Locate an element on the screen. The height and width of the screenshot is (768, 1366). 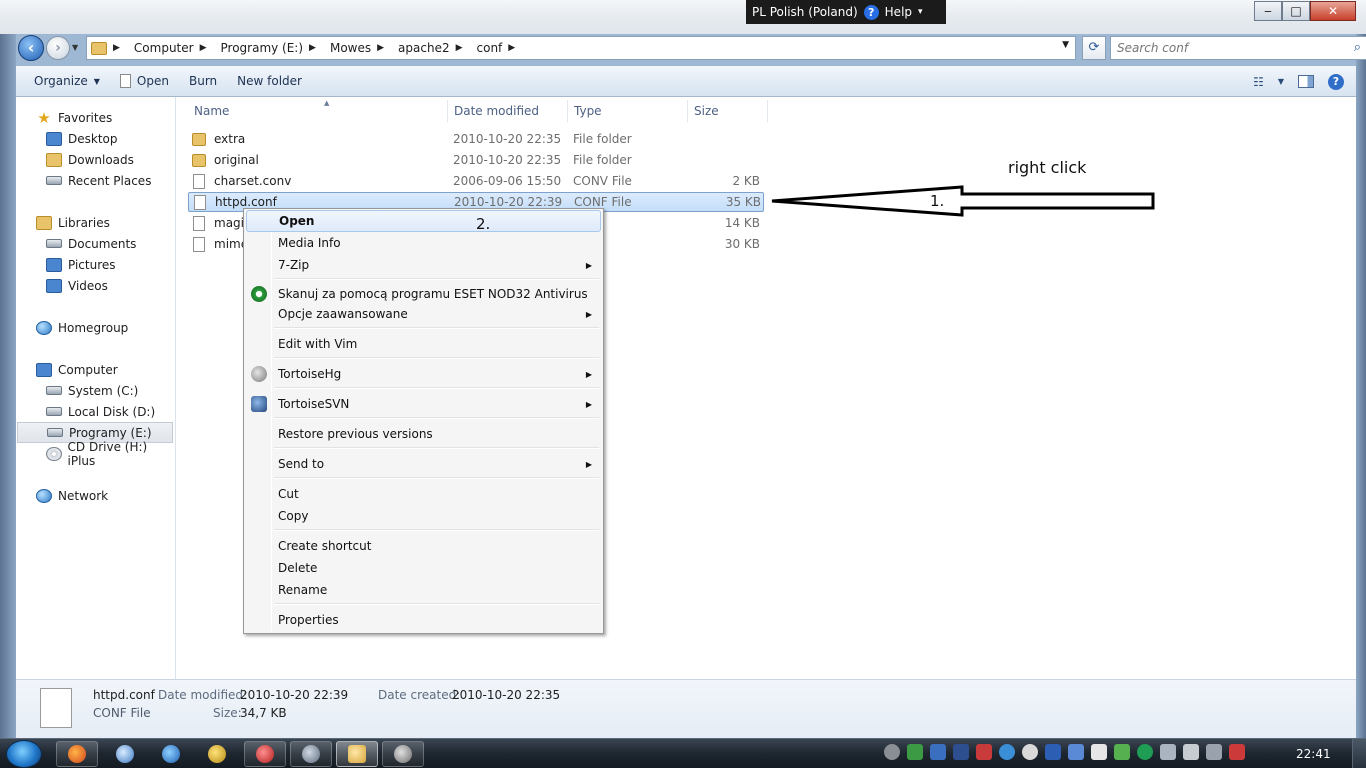
search-input is located at coordinates (1227, 48).